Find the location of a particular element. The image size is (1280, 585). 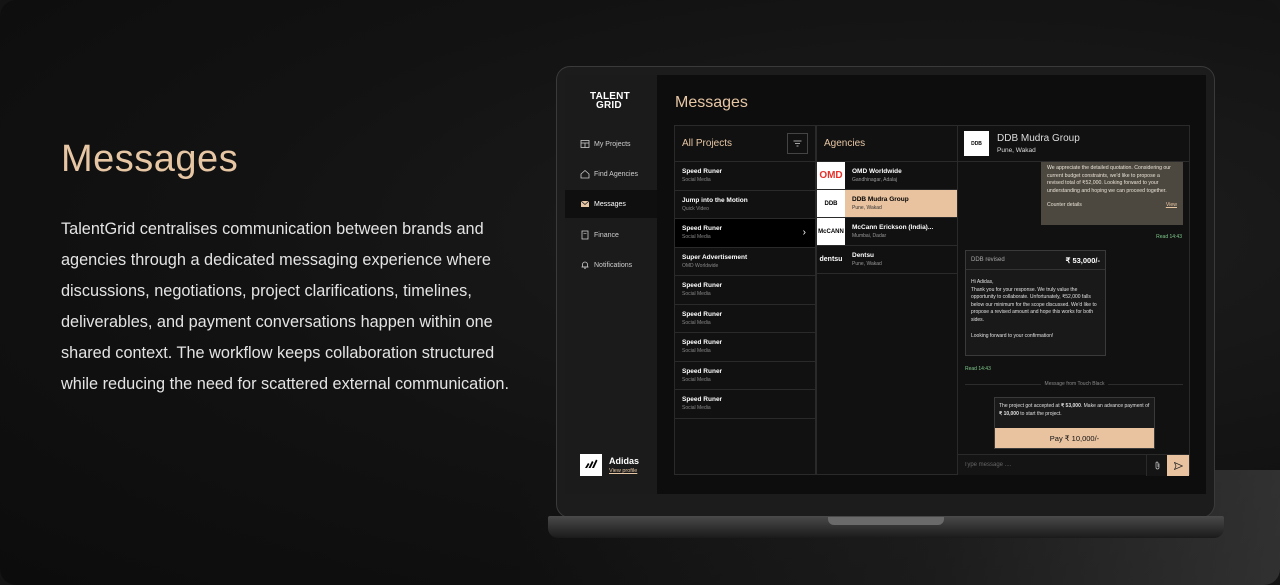

project-row: Super Advertisement OMD Worldwide is located at coordinates (745, 262).